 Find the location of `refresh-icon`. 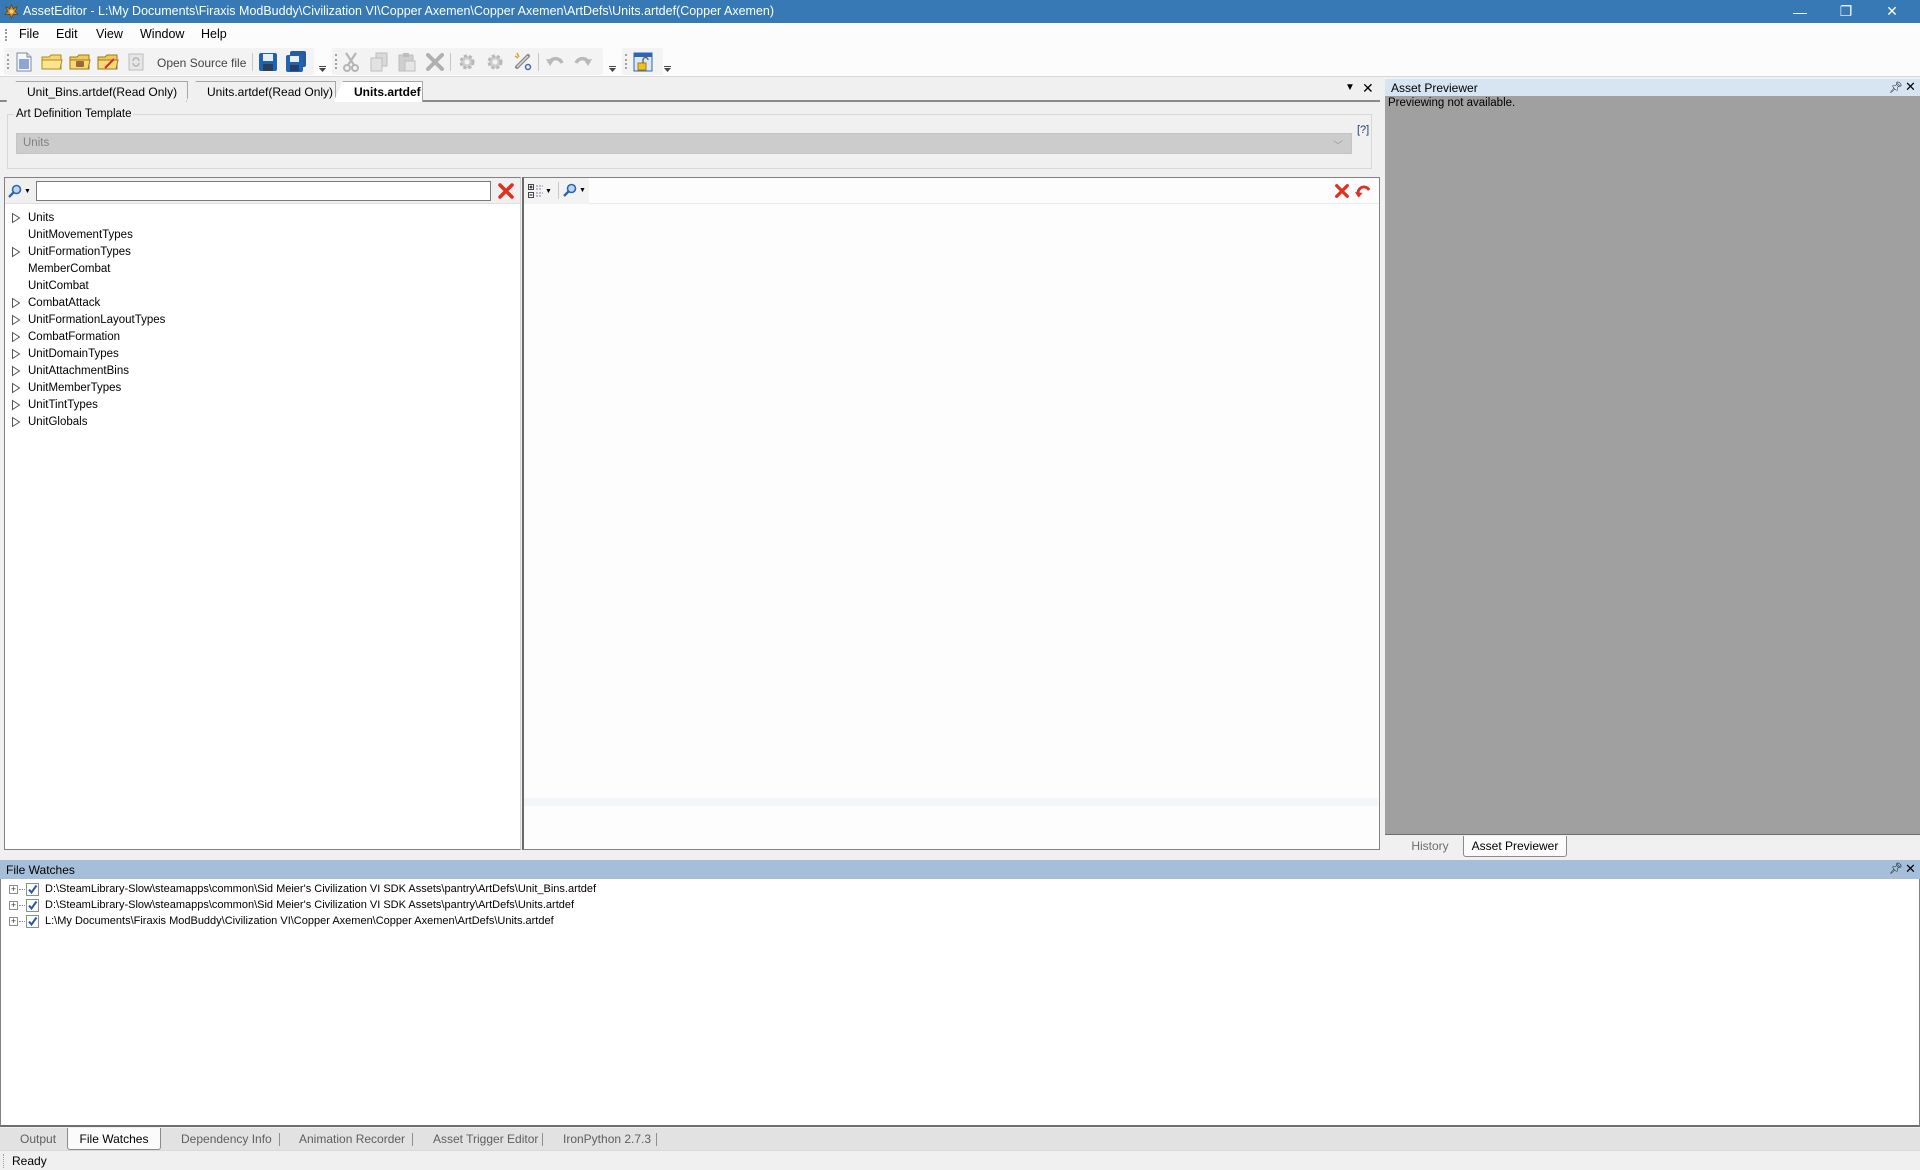

refresh-icon is located at coordinates (136, 62).